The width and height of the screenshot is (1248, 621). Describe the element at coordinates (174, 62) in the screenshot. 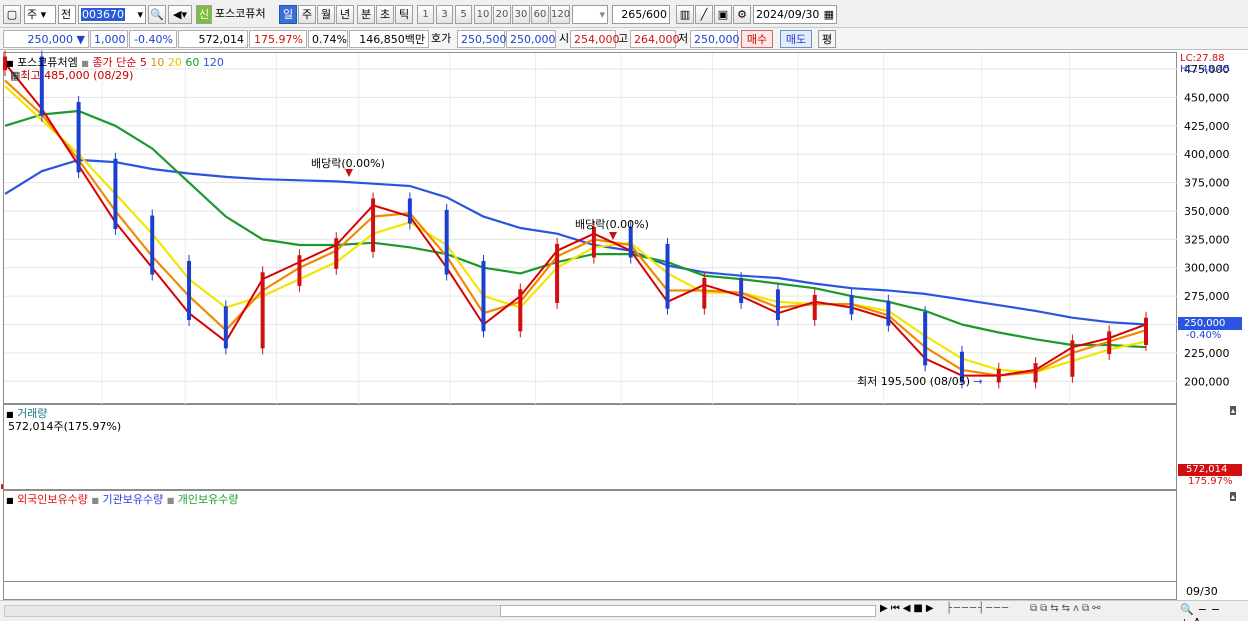

I see `legend-ma20: 20` at that location.